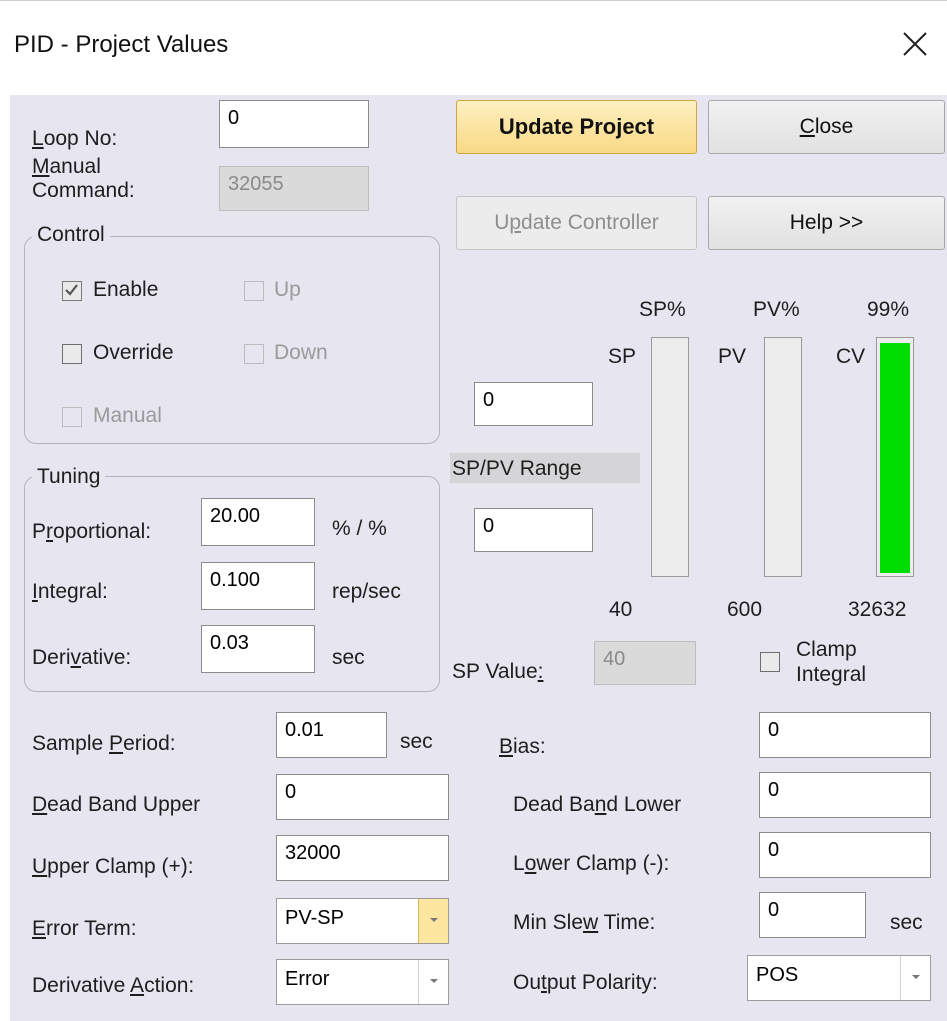  Describe the element at coordinates (258, 522) in the screenshot. I see `proportional-input: 20.00` at that location.